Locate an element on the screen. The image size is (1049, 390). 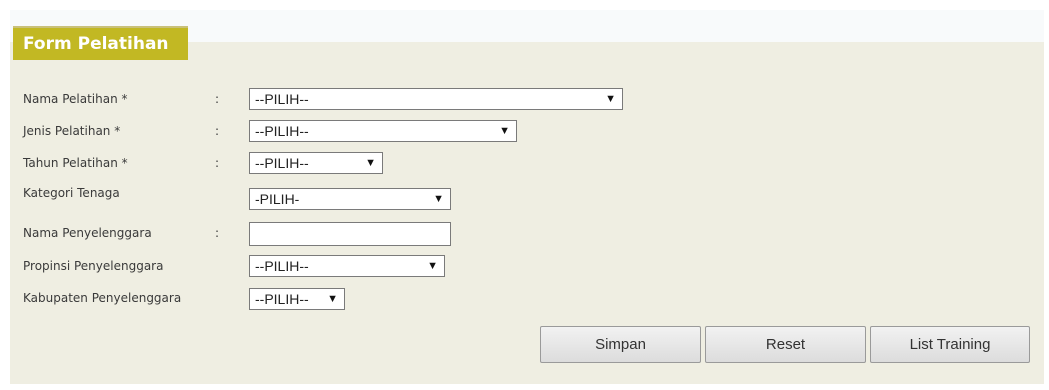
propinsi-penyelenggara-label: Propinsi Penyelenggara is located at coordinates (93, 266).